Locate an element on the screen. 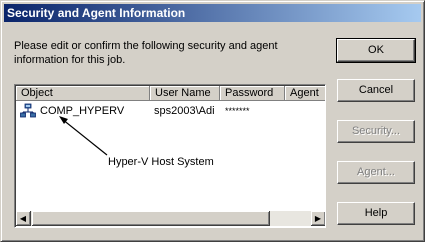 Image resolution: width=425 pixels, height=242 pixels. cancel-button: Cancel is located at coordinates (376, 90).